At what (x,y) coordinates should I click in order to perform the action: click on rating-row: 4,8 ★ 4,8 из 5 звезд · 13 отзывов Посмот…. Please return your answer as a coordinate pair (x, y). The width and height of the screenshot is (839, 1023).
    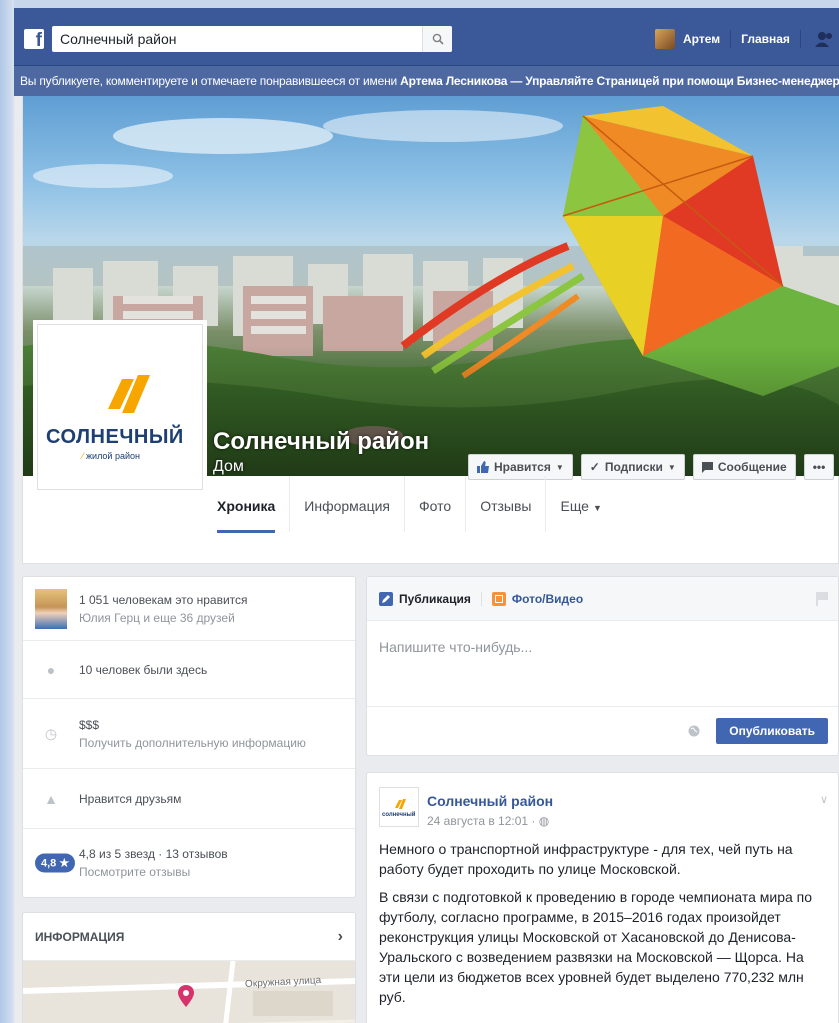
    Looking at the image, I should click on (189, 863).